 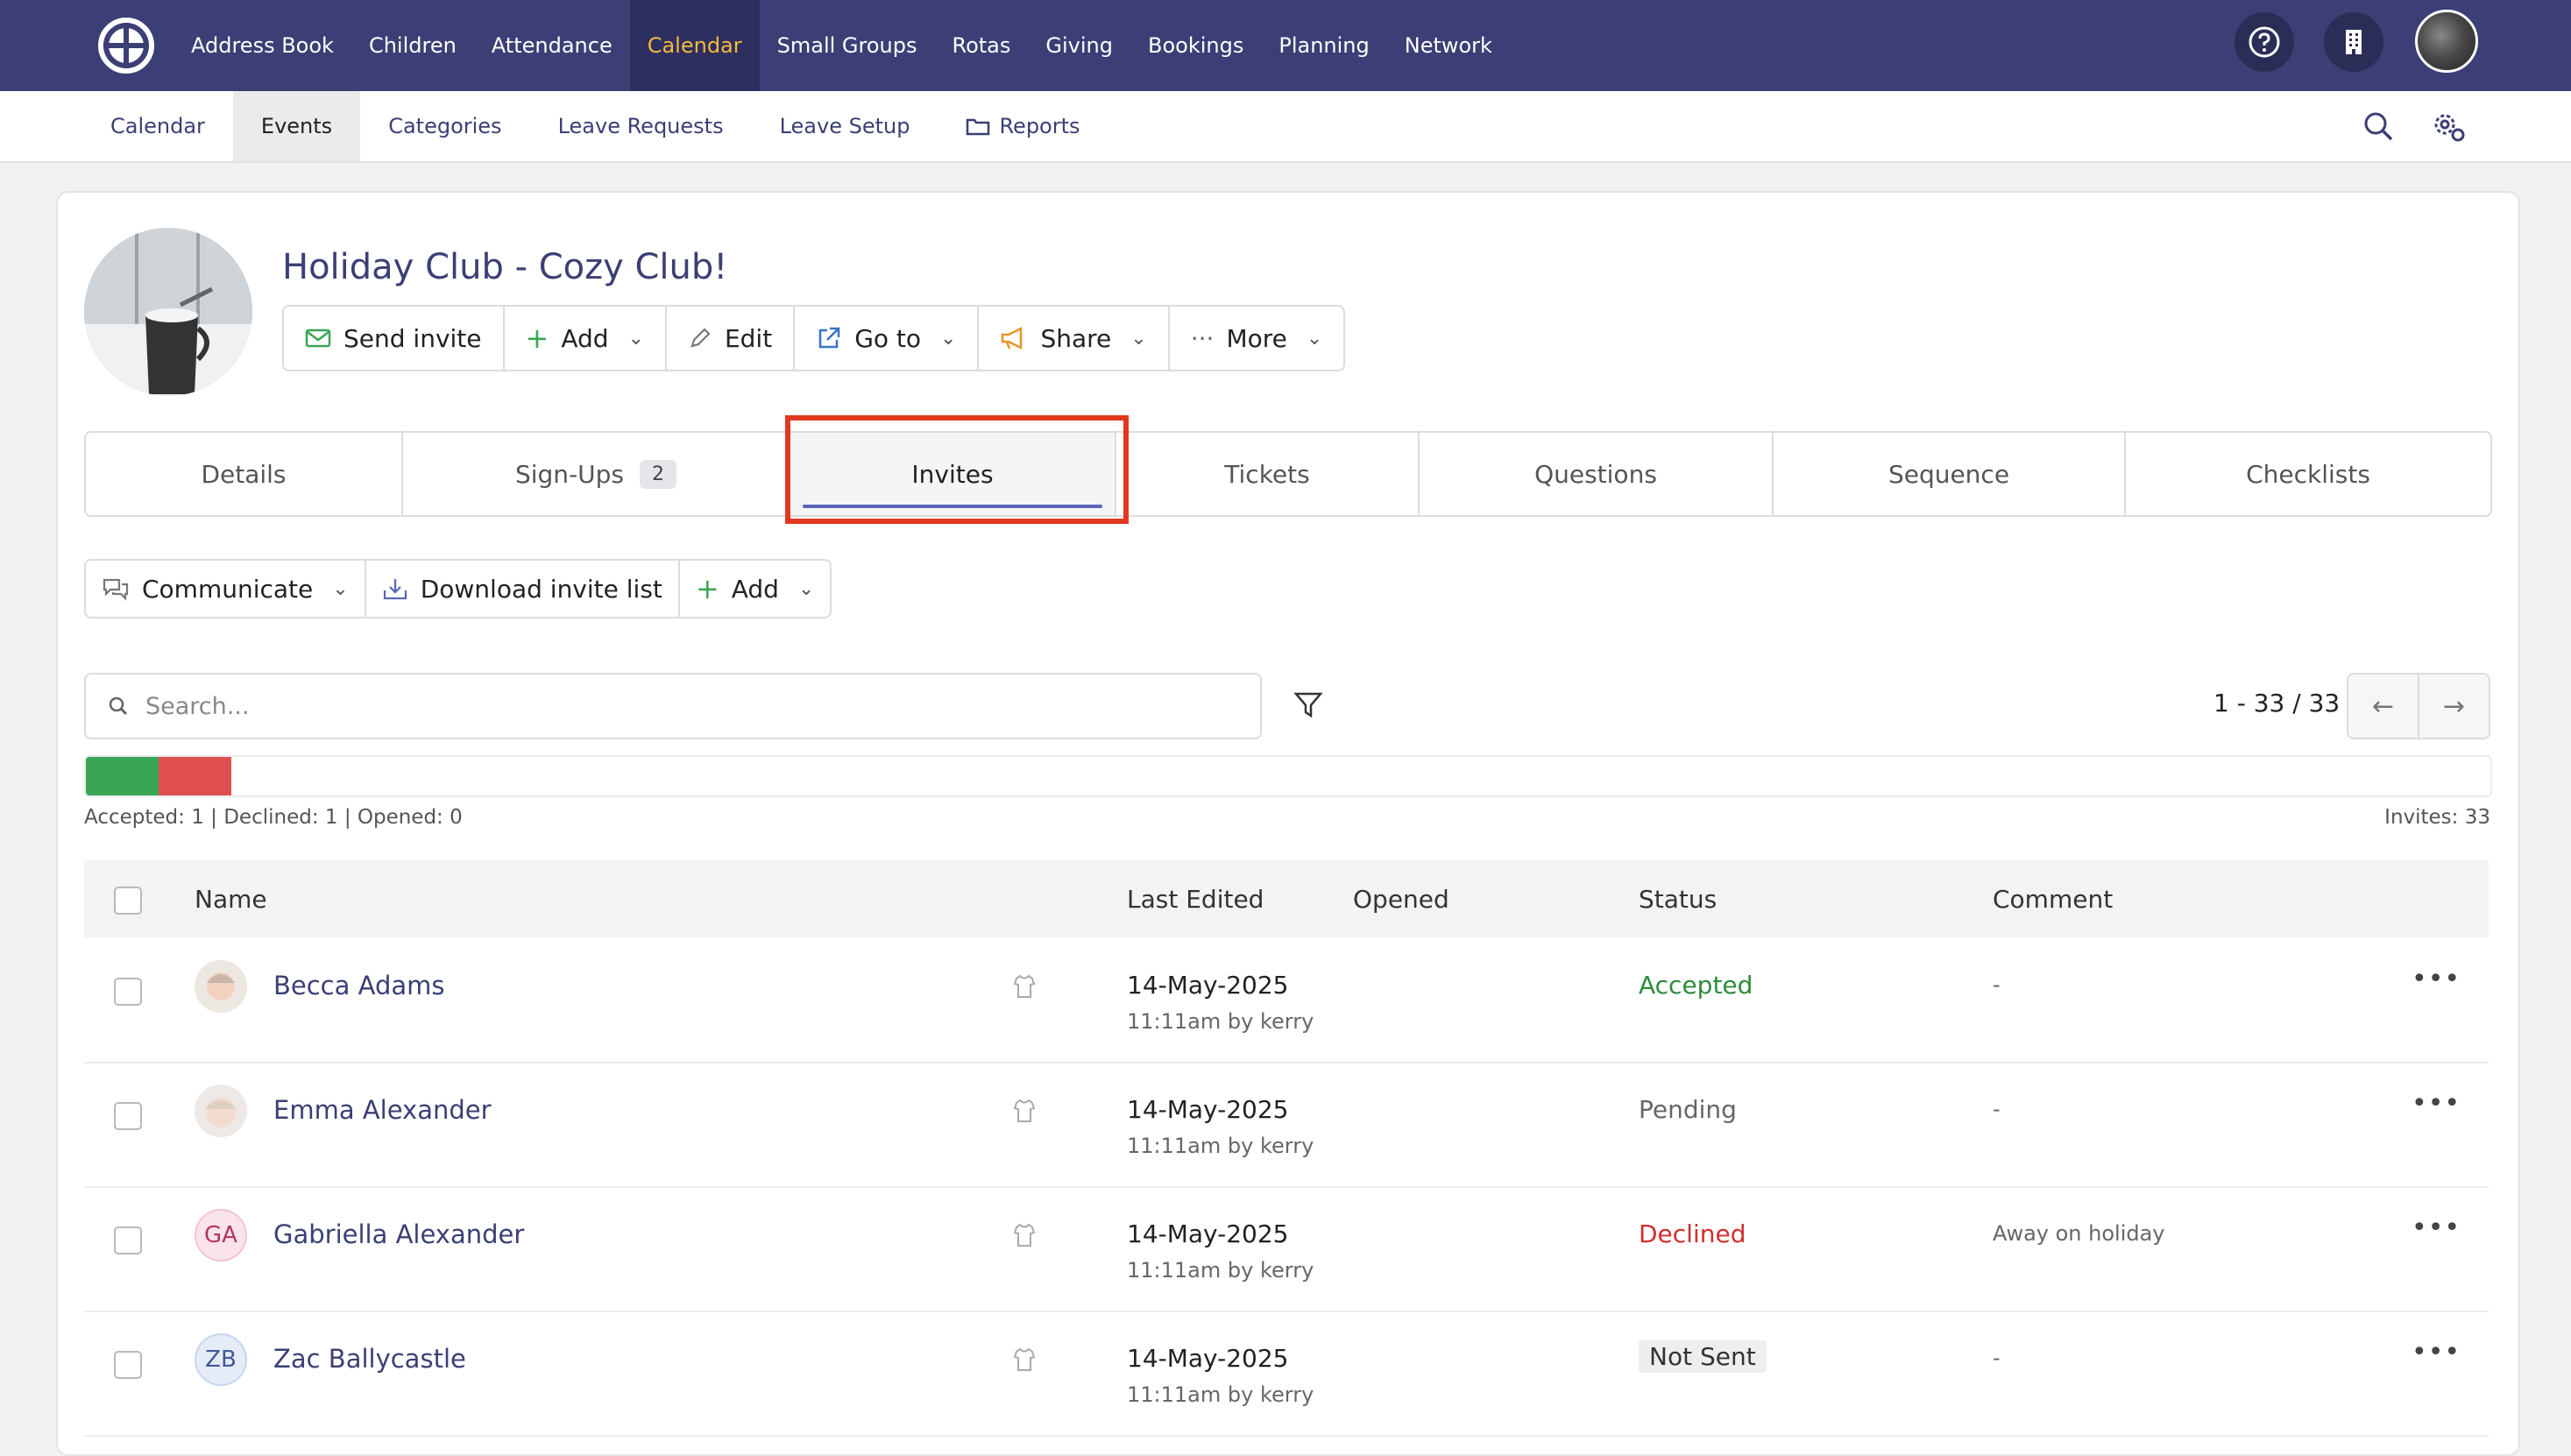 What do you see at coordinates (262, 45) in the screenshot?
I see `nav-item-address-book: Address Book` at bounding box center [262, 45].